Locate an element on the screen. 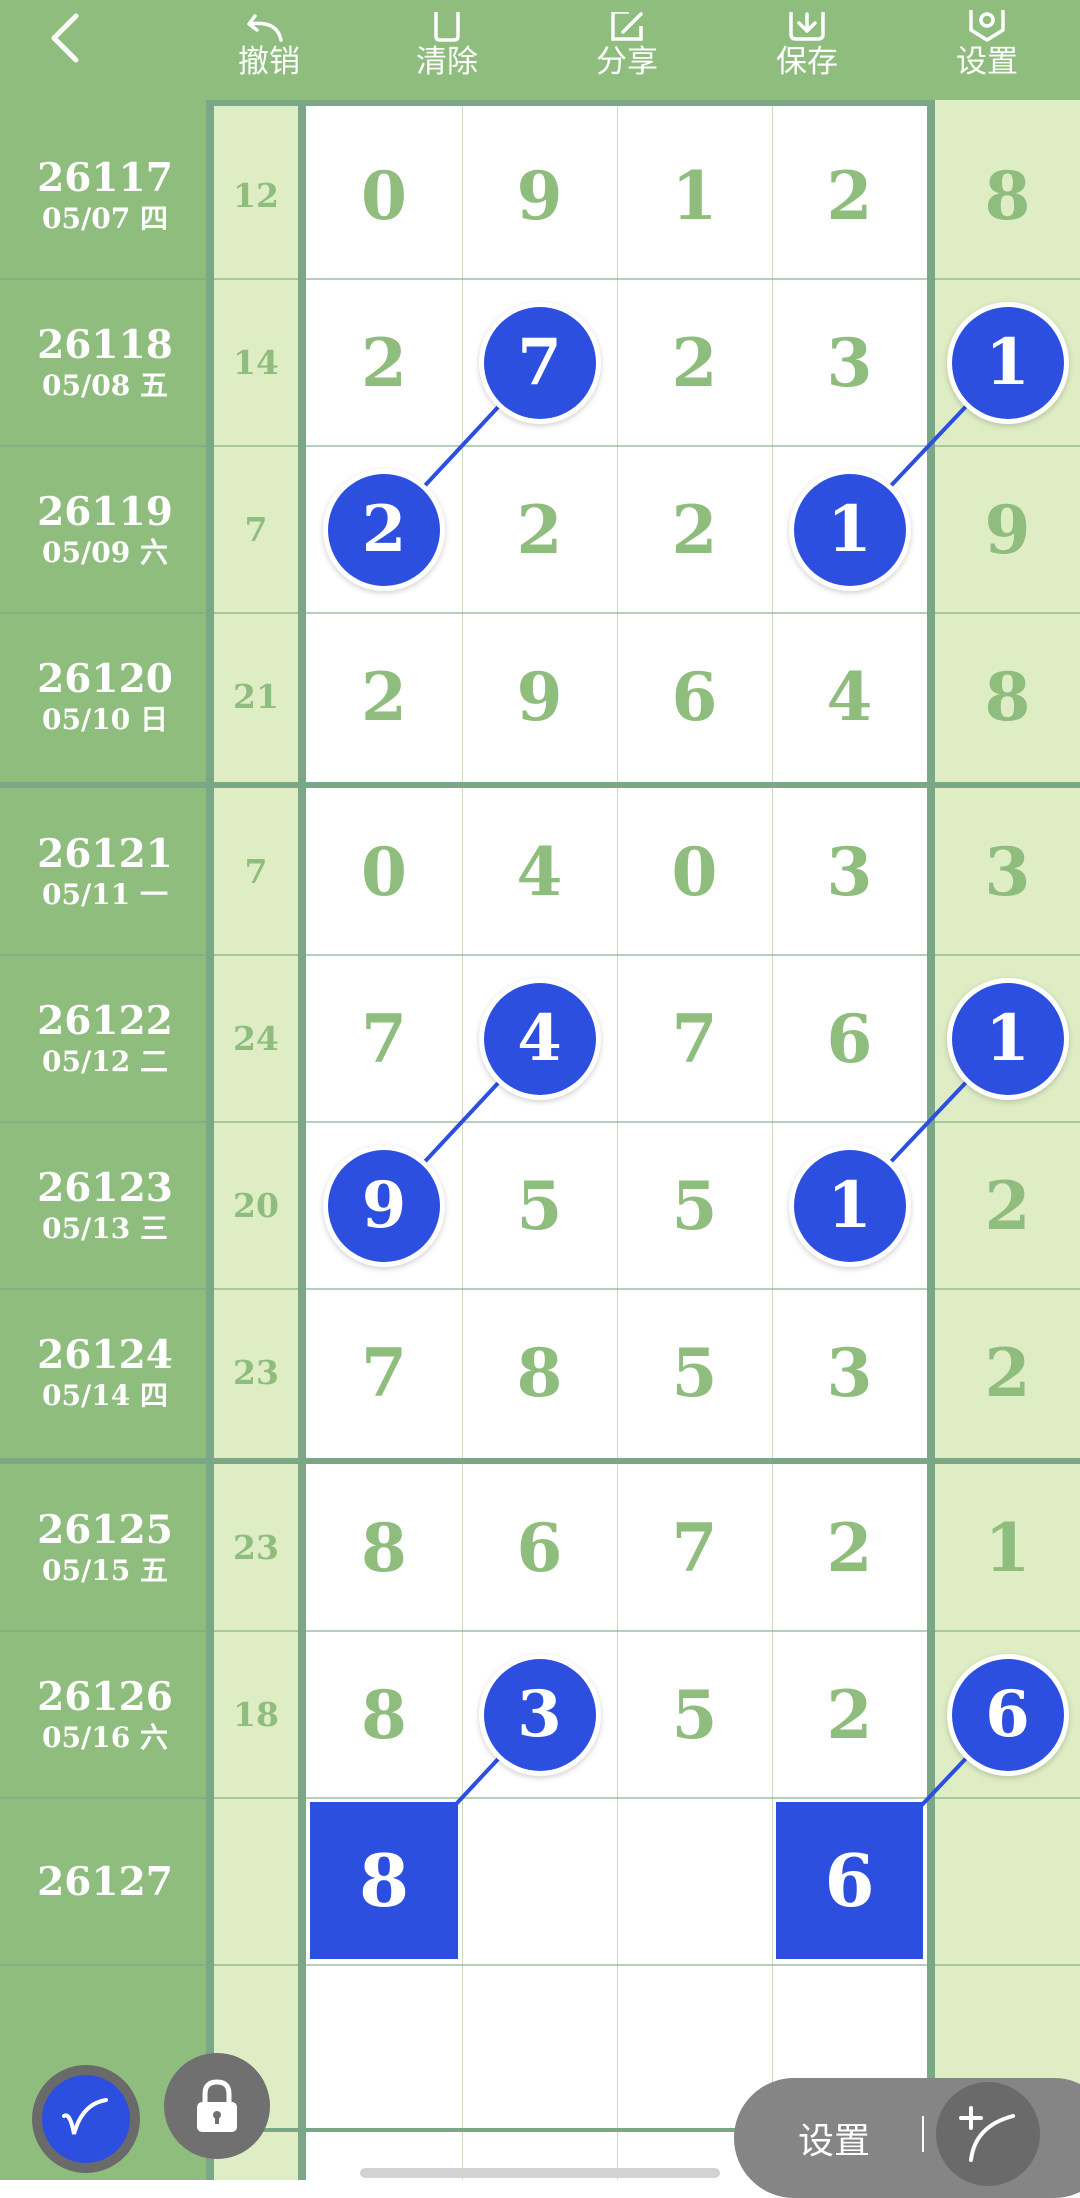 The width and height of the screenshot is (1080, 2198). row-issue-cell: 26127 is located at coordinates (105, 1881).